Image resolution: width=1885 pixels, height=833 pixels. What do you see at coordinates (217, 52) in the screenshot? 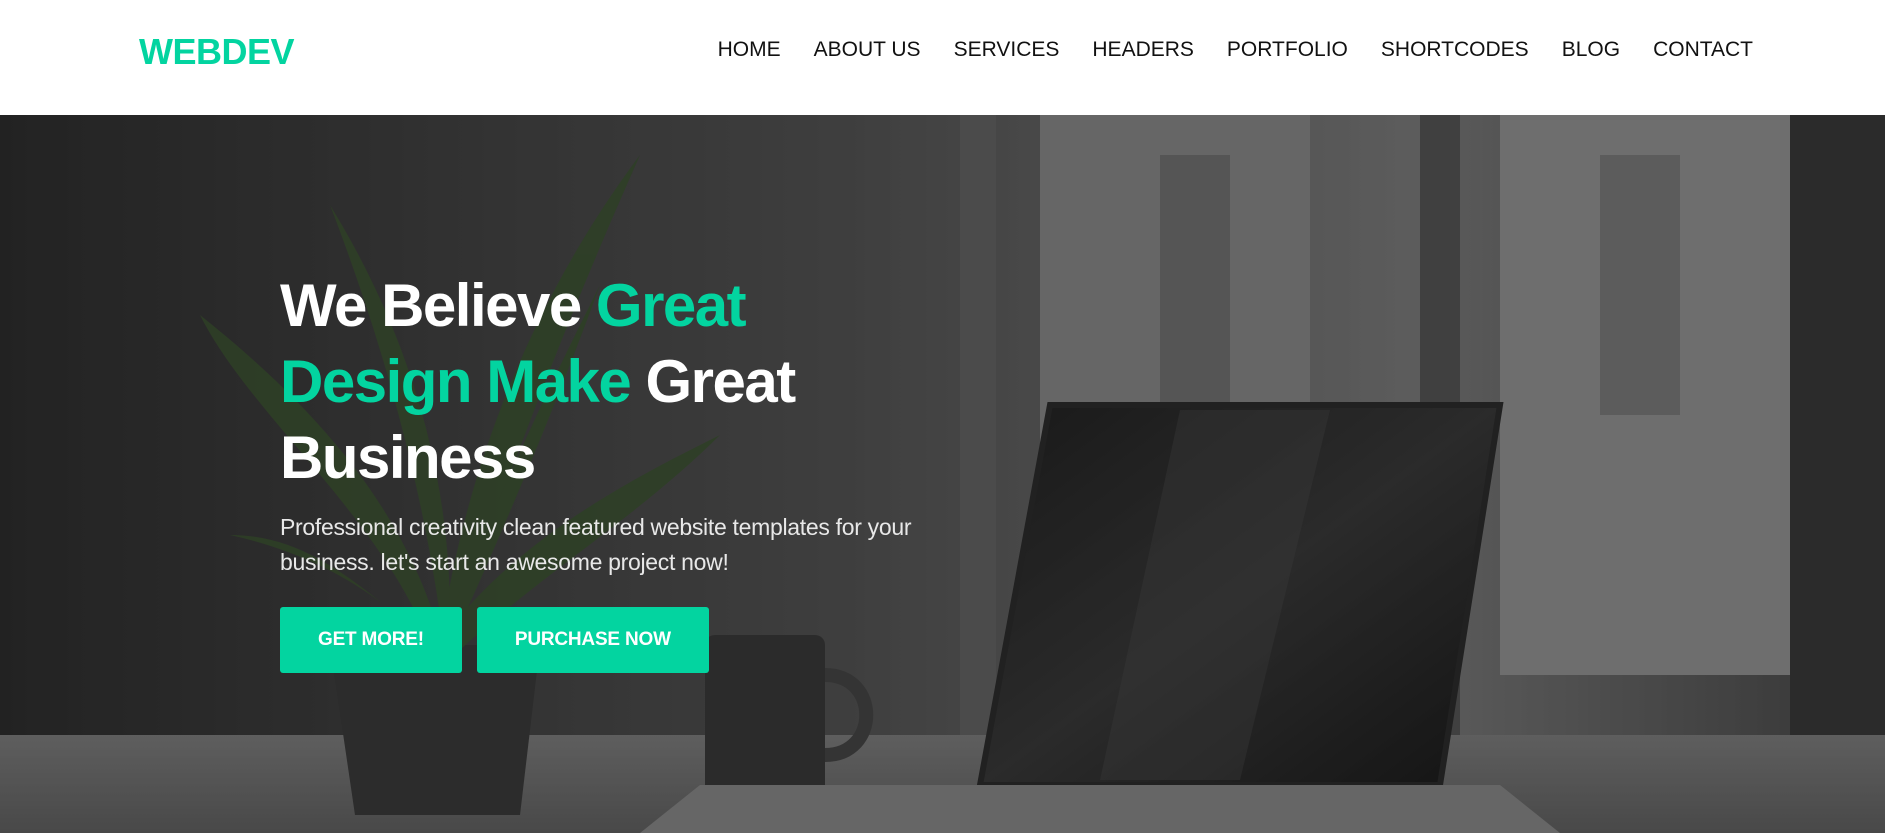
I see `brand-logo: WEBDEV` at bounding box center [217, 52].